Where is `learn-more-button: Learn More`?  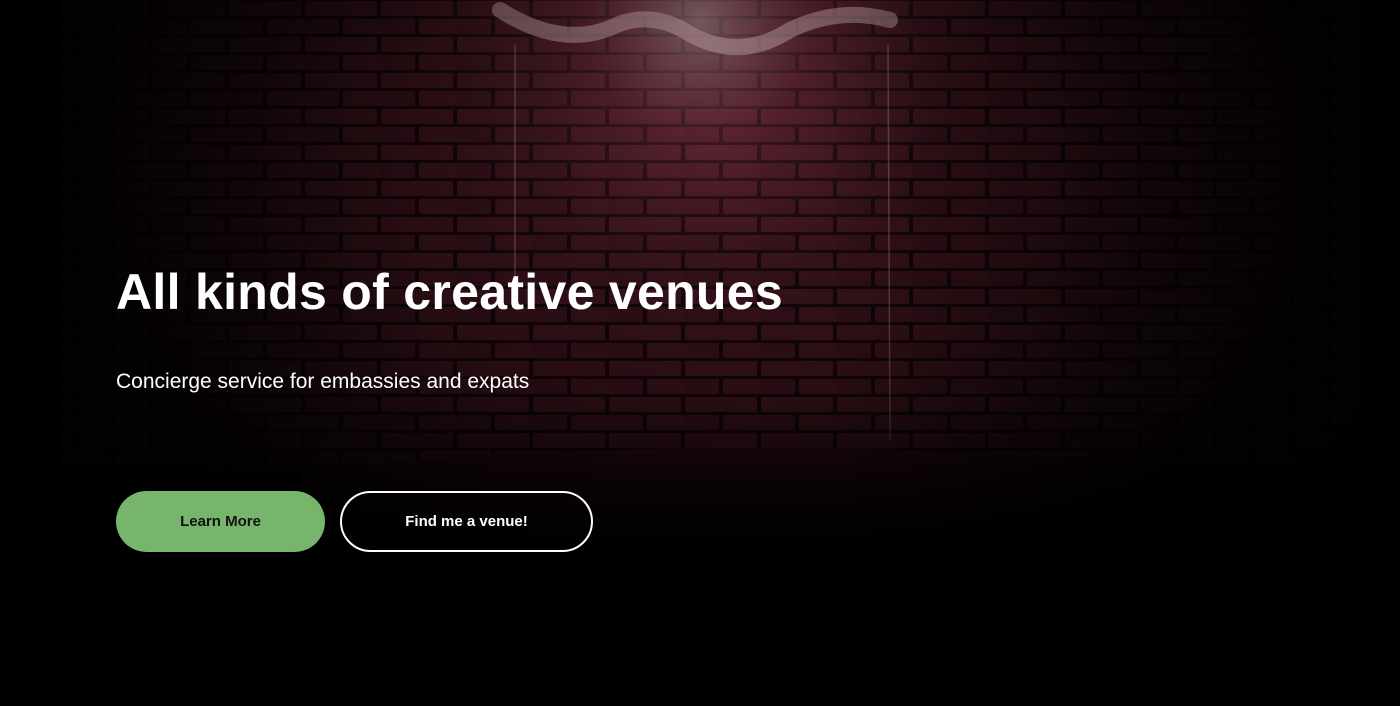
learn-more-button: Learn More is located at coordinates (220, 521).